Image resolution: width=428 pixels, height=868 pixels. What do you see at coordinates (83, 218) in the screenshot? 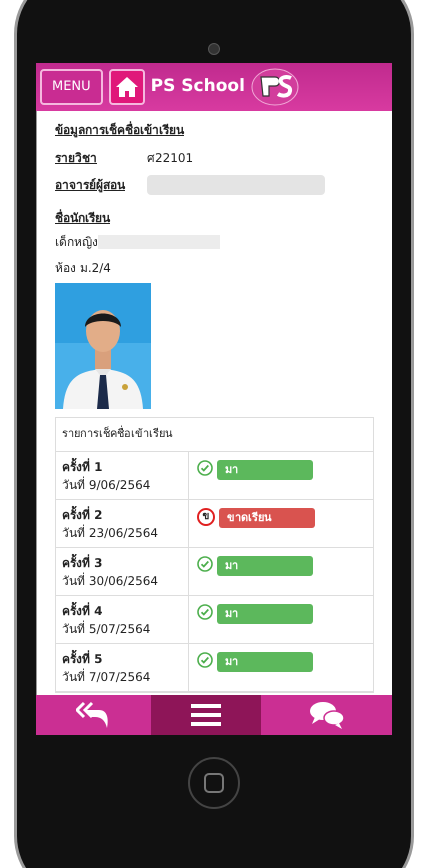
I see `student-label: ชื่อนักเรียน` at bounding box center [83, 218].